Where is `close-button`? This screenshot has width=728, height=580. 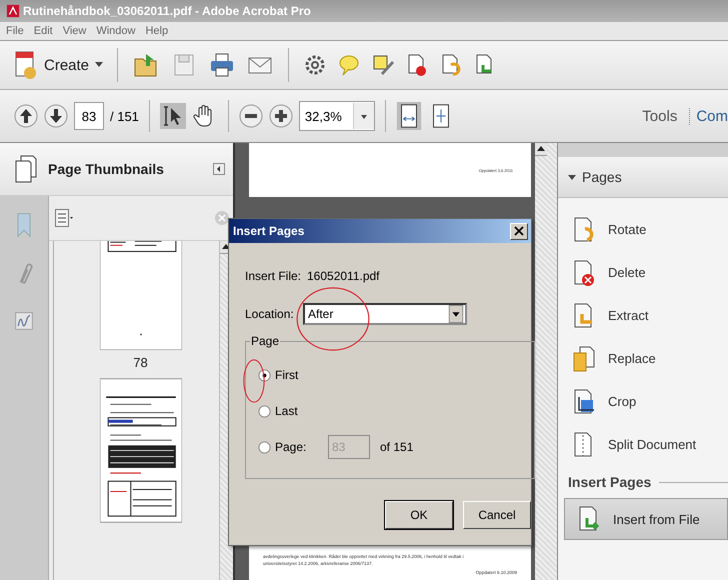 close-button is located at coordinates (519, 231).